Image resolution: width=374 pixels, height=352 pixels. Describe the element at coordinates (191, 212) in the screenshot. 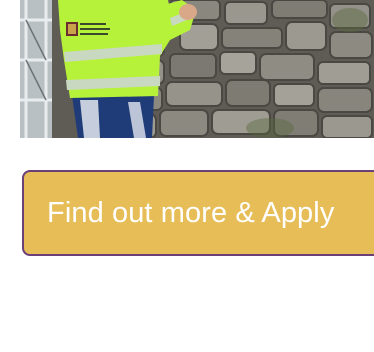

I see `cta-label: Find out more & Apply` at that location.